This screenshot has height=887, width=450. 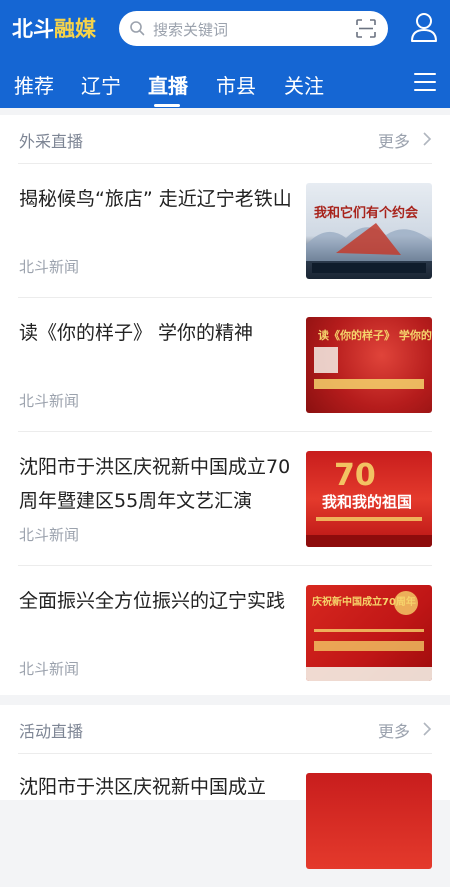 I want to click on app-header: 北斗 融媒 搜索关键词 推荐 辽宁 直播 市县 关注, so click(x=225, y=54).